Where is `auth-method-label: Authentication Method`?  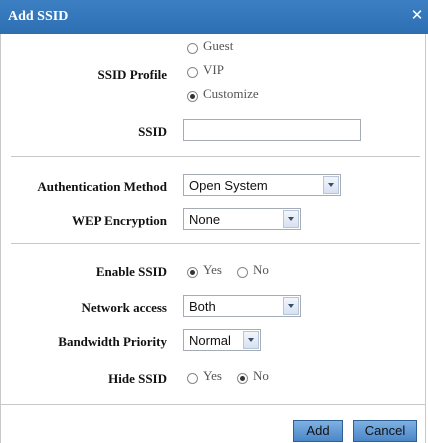 auth-method-label: Authentication Method is located at coordinates (102, 186).